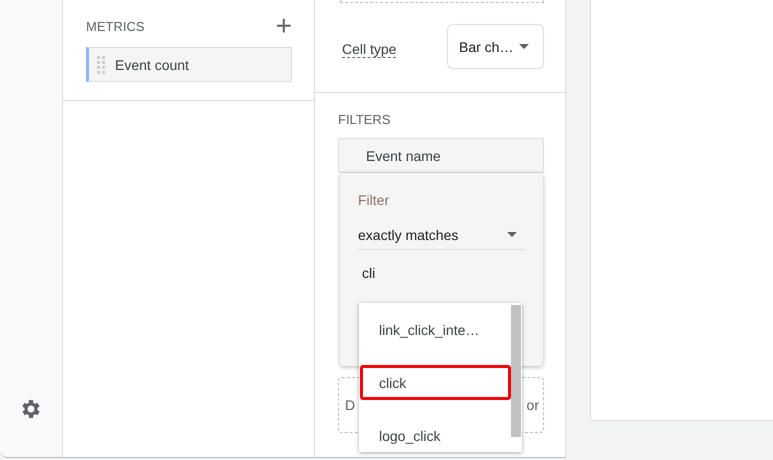 Image resolution: width=773 pixels, height=460 pixels. I want to click on suggestion-item: click, so click(435, 382).